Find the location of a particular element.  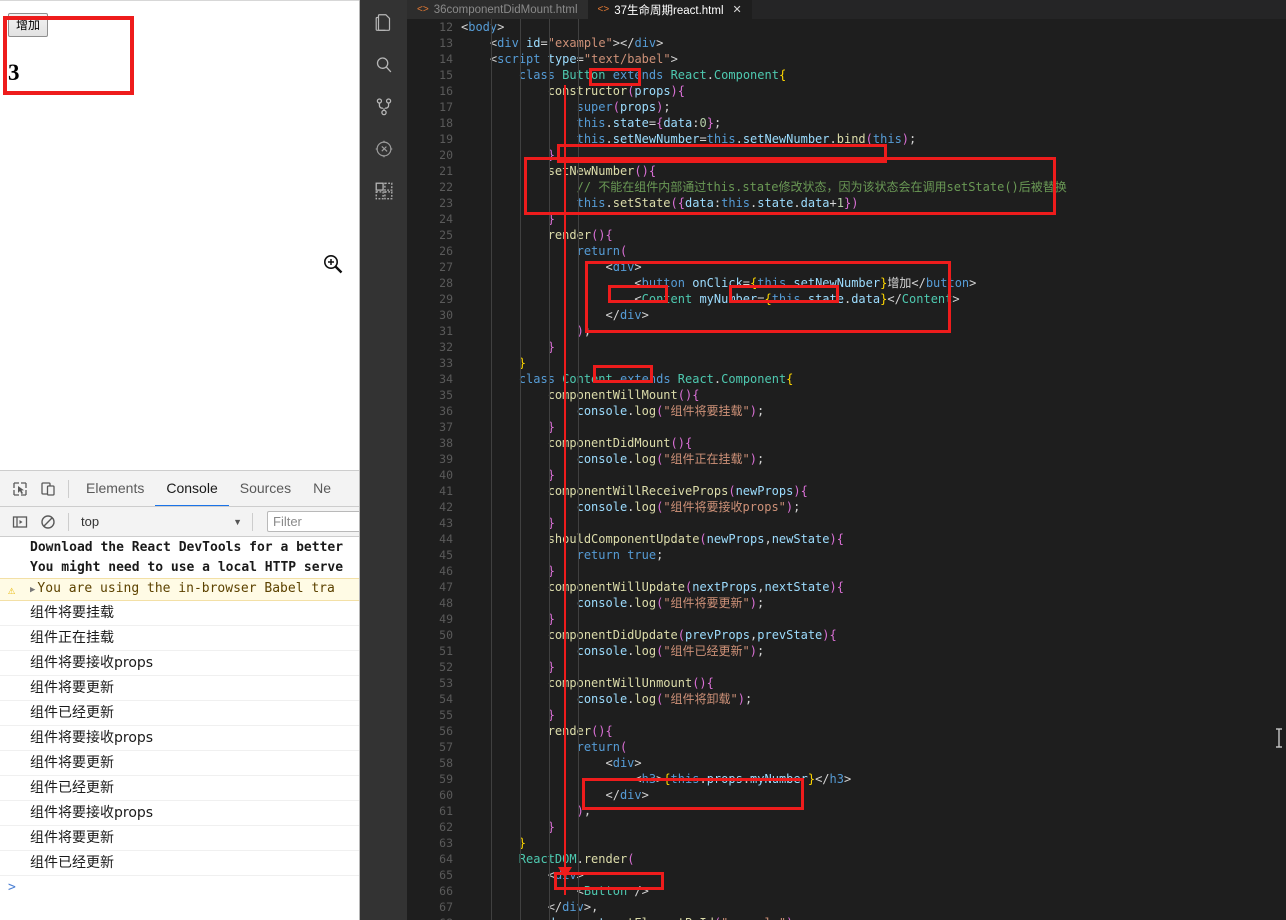

execution-context-select: top ▼ is located at coordinates (163, 522).